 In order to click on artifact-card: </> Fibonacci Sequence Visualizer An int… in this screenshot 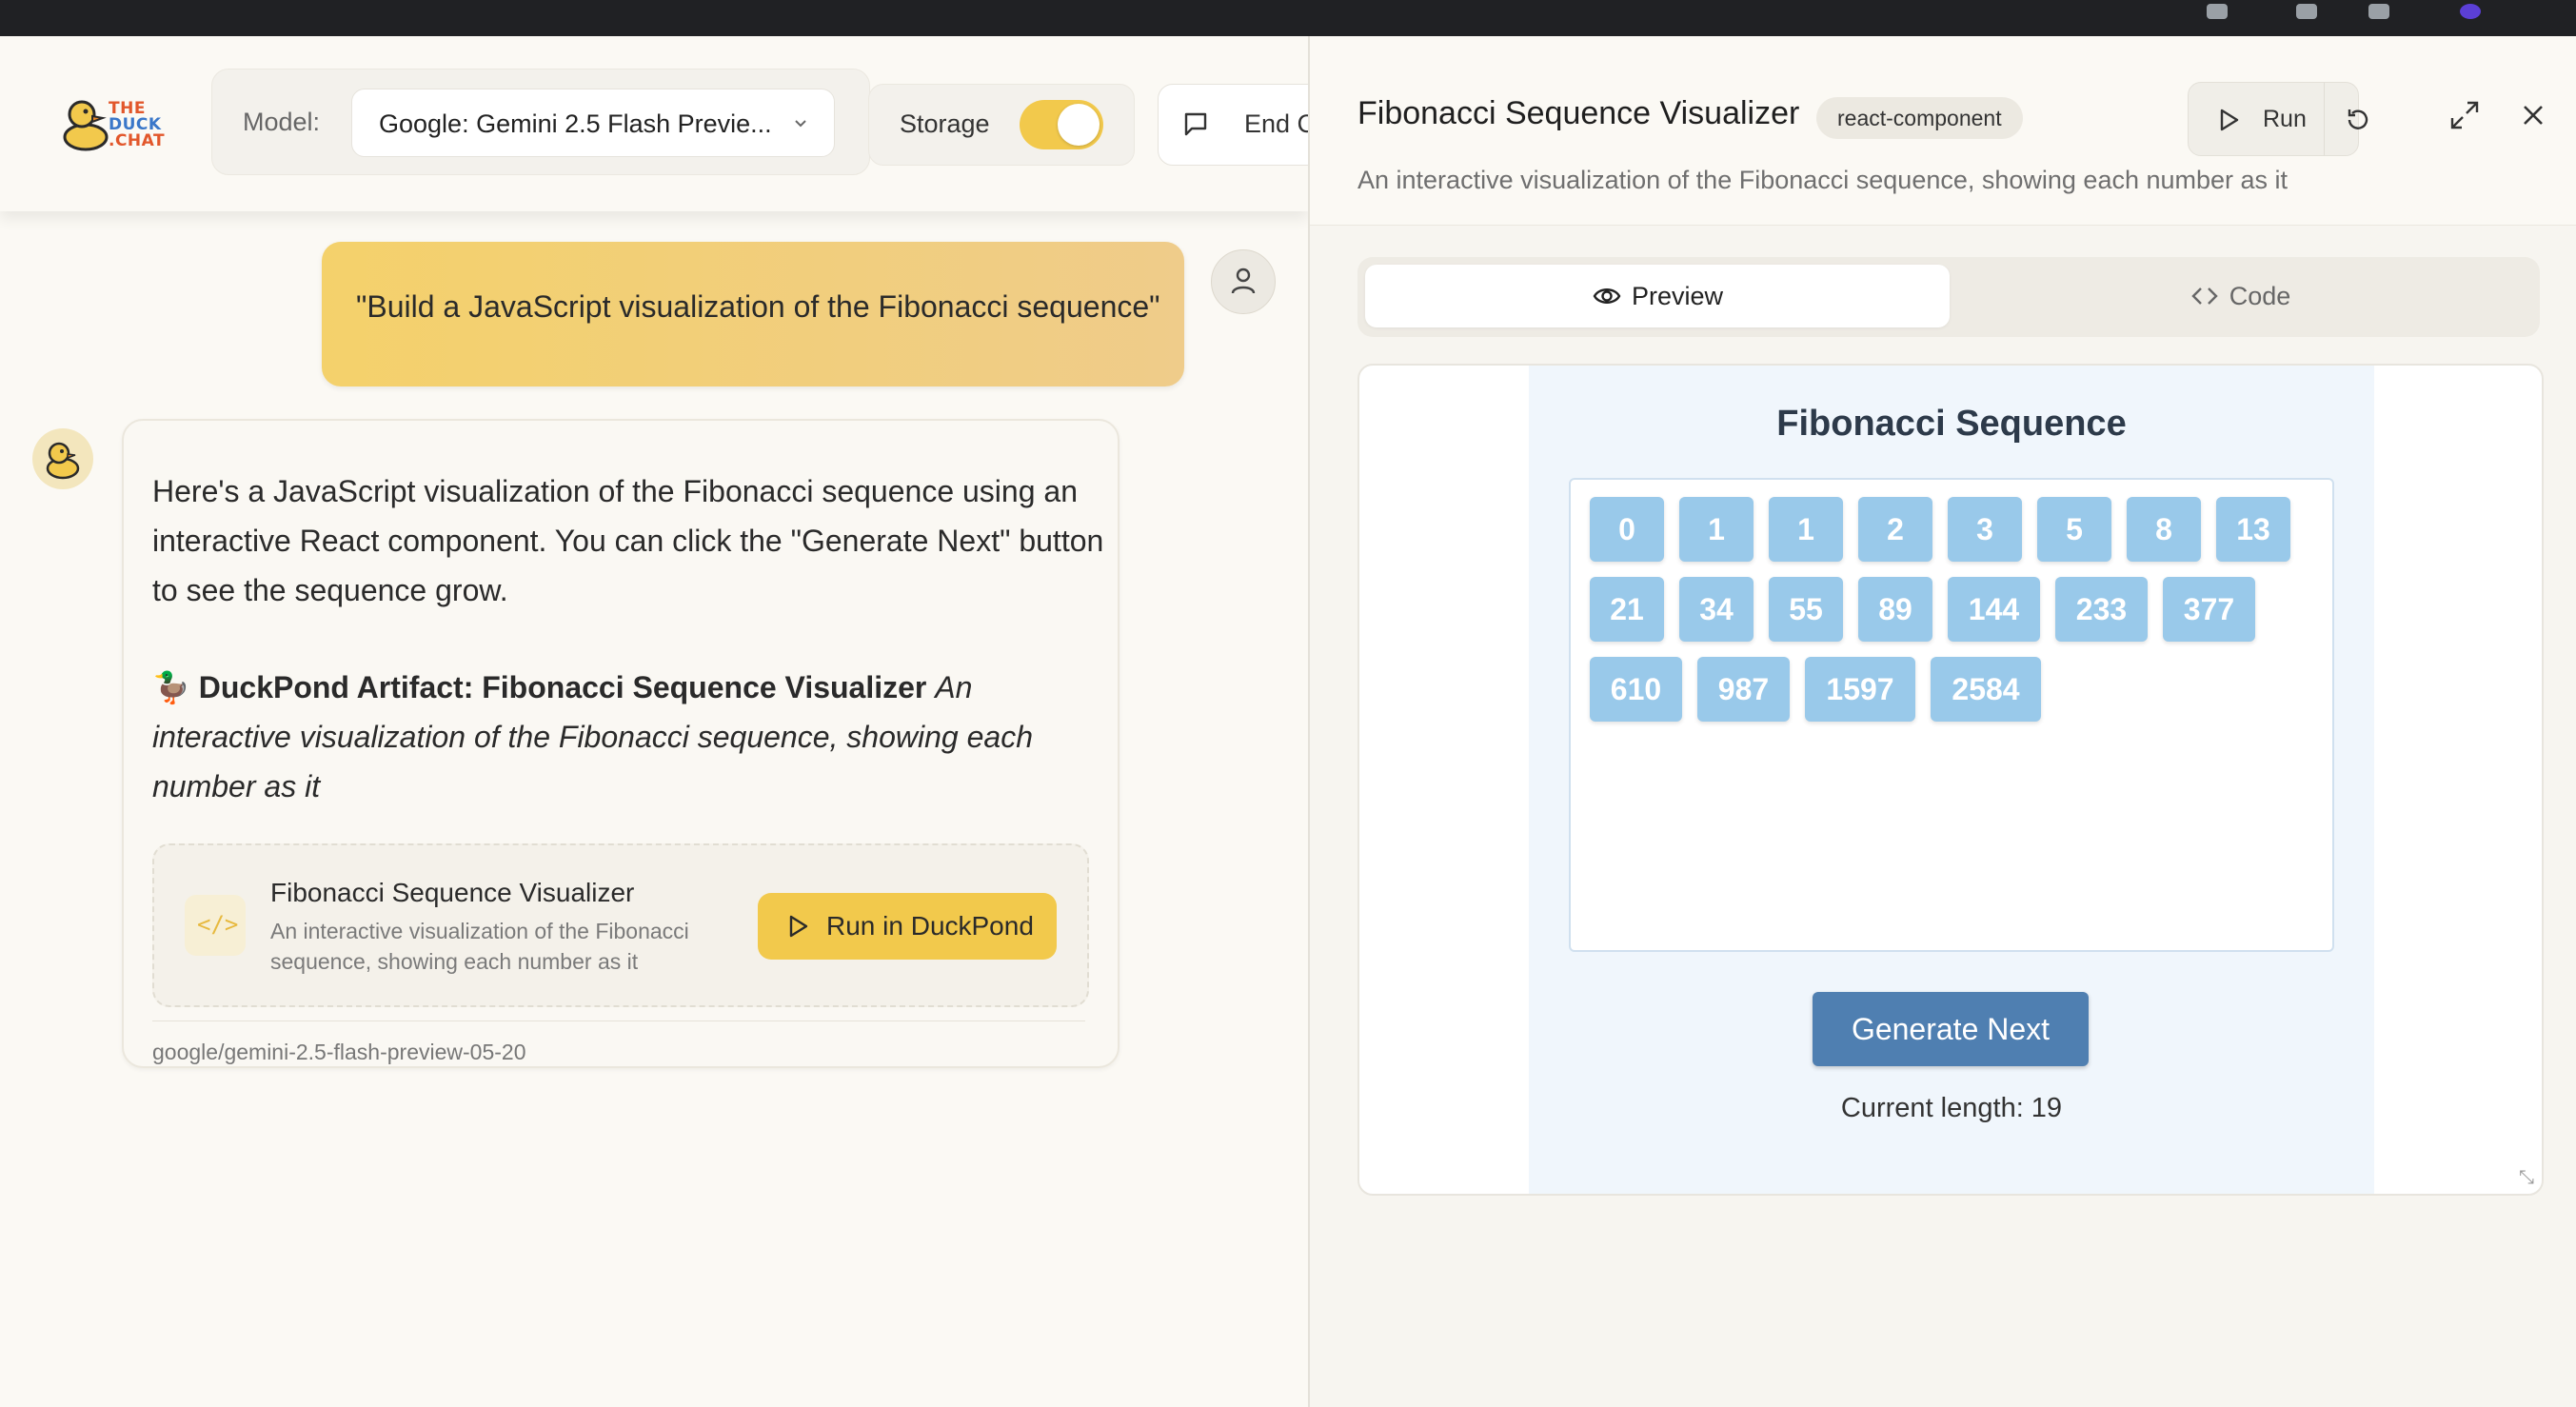, I will do `click(620, 925)`.